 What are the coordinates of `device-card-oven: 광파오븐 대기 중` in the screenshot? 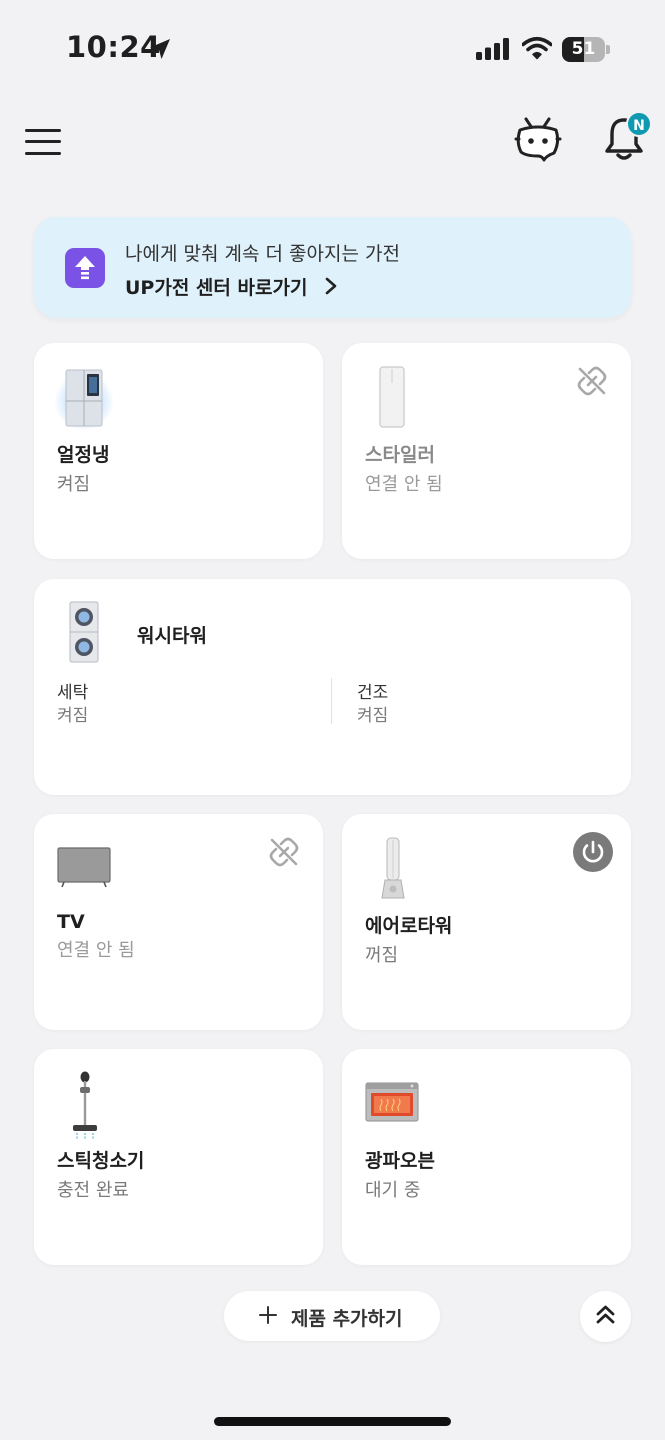 It's located at (486, 1157).